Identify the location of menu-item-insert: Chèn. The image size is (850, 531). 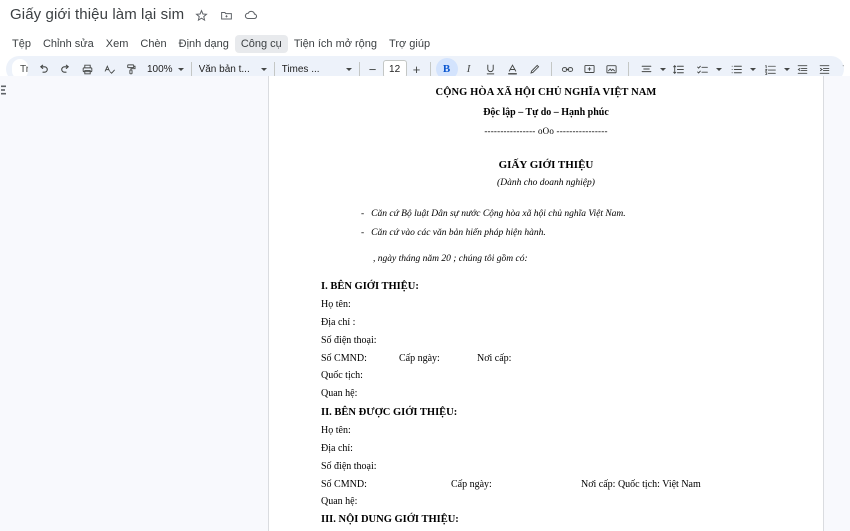
(153, 44).